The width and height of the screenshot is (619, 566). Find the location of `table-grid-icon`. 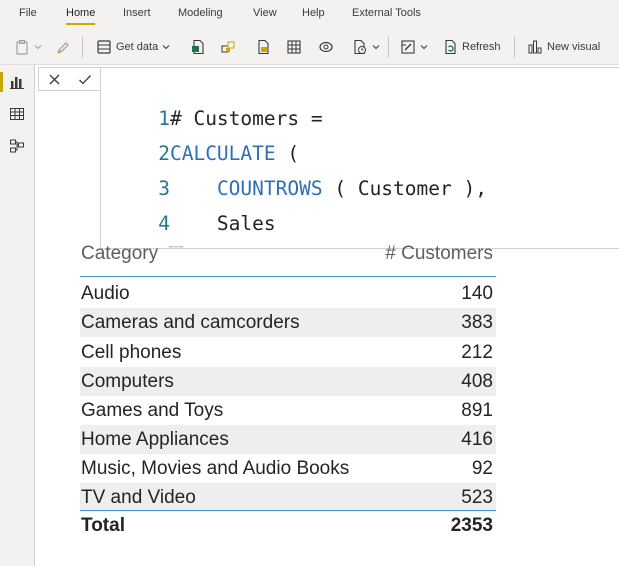

table-grid-icon is located at coordinates (294, 47).